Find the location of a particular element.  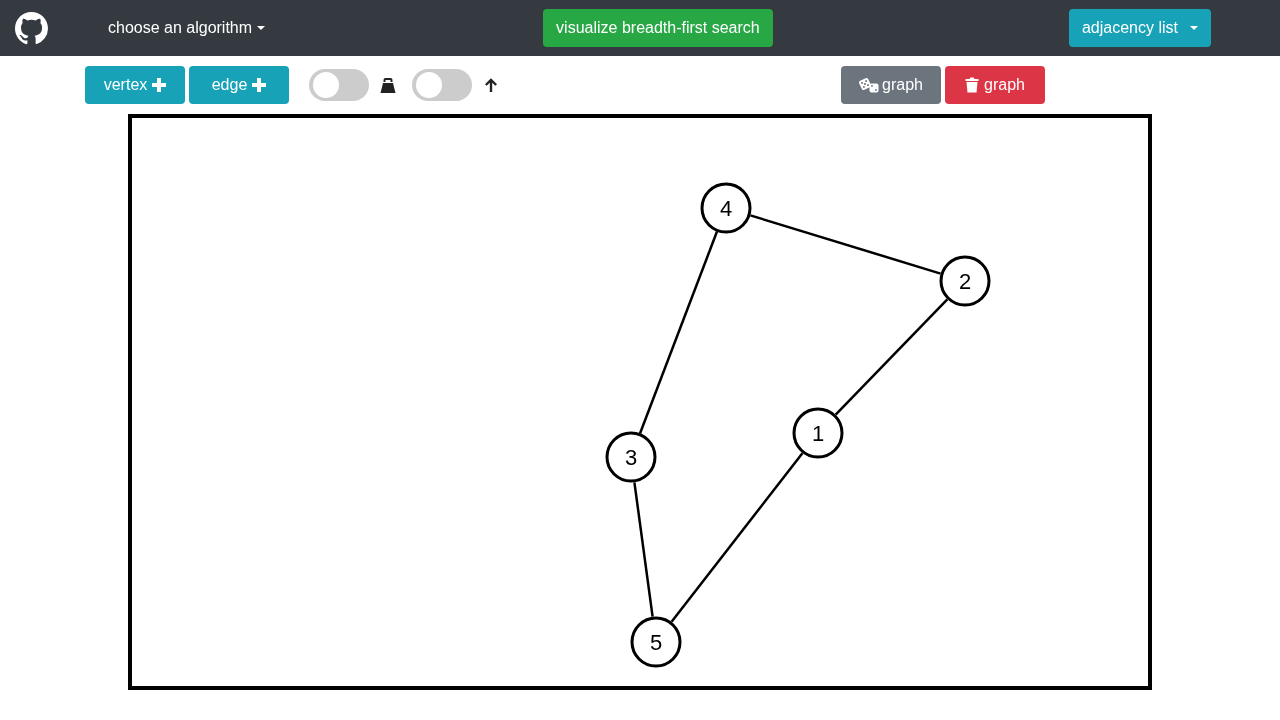

weight-icon is located at coordinates (388, 85).